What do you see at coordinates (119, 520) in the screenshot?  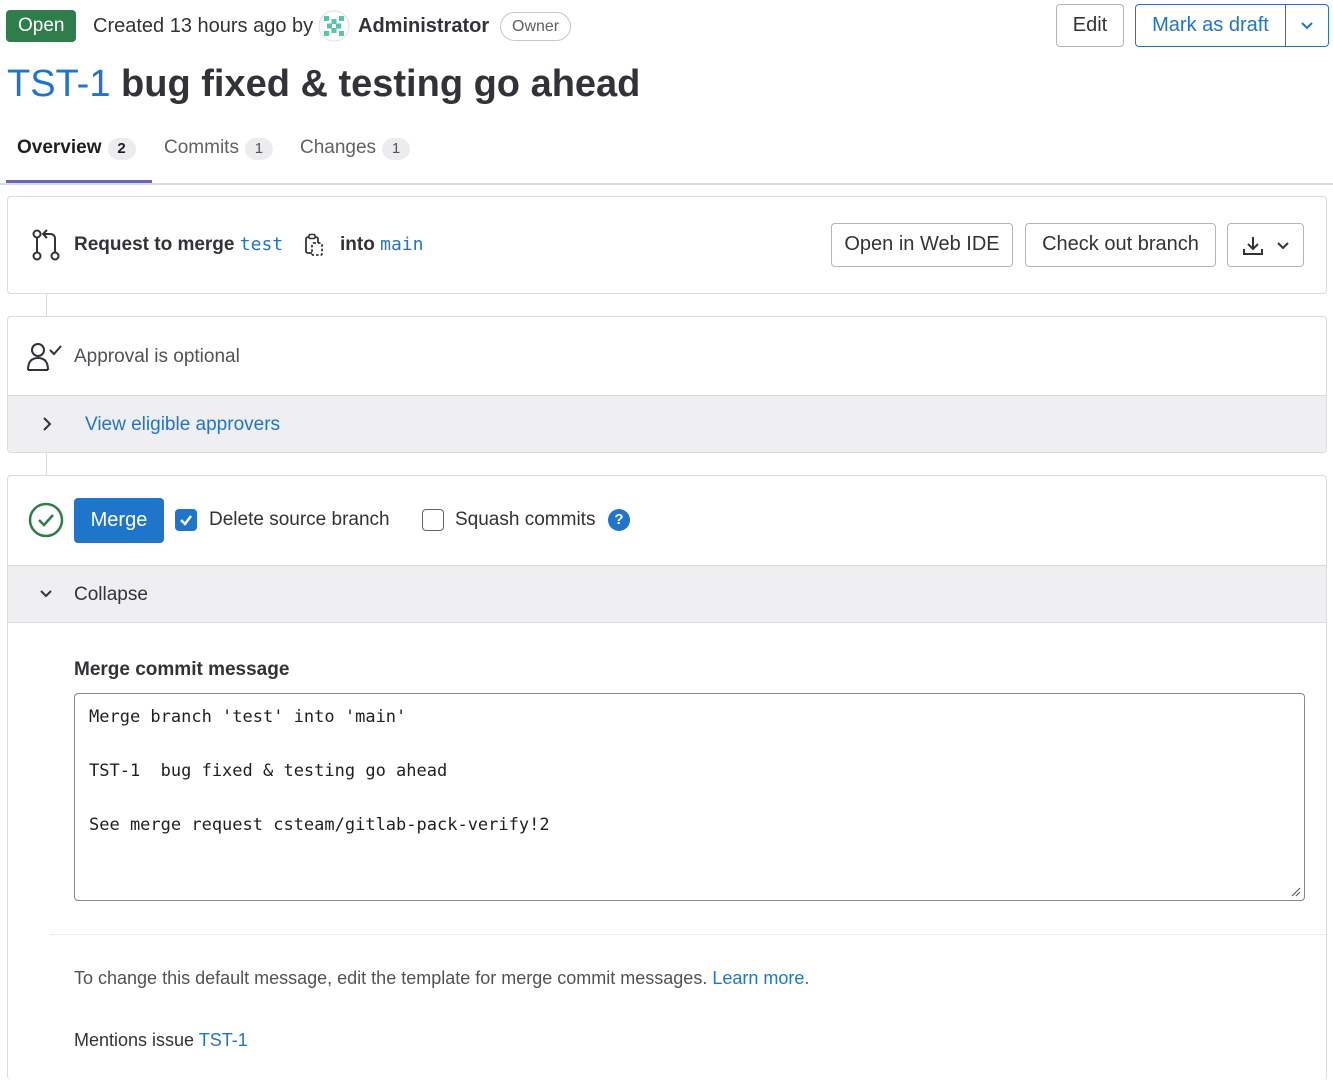 I see `merge-button: Merge` at bounding box center [119, 520].